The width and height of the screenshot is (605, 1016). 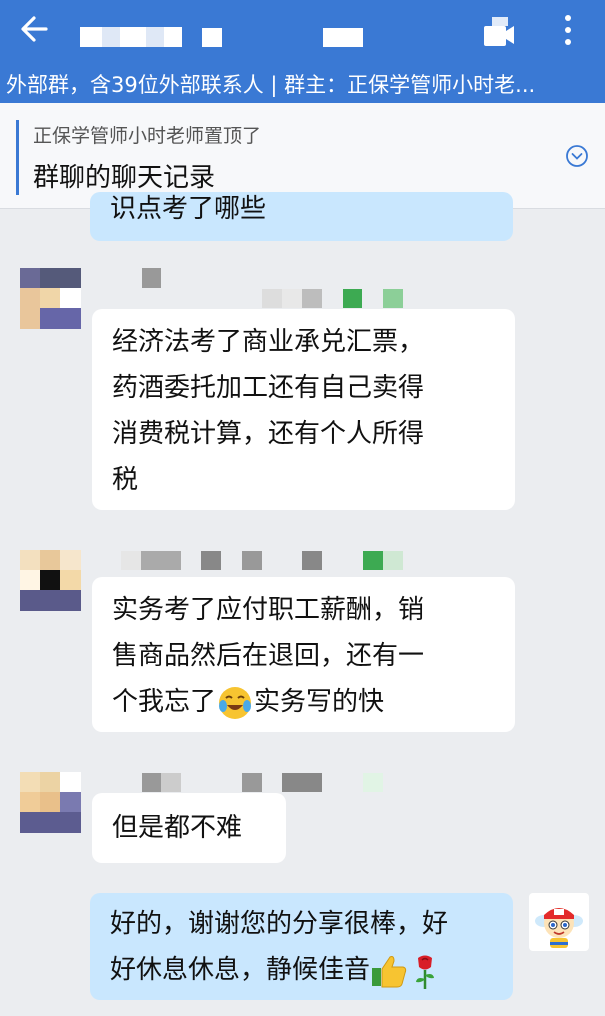 What do you see at coordinates (177, 828) in the screenshot?
I see `message-line: 但是都不难` at bounding box center [177, 828].